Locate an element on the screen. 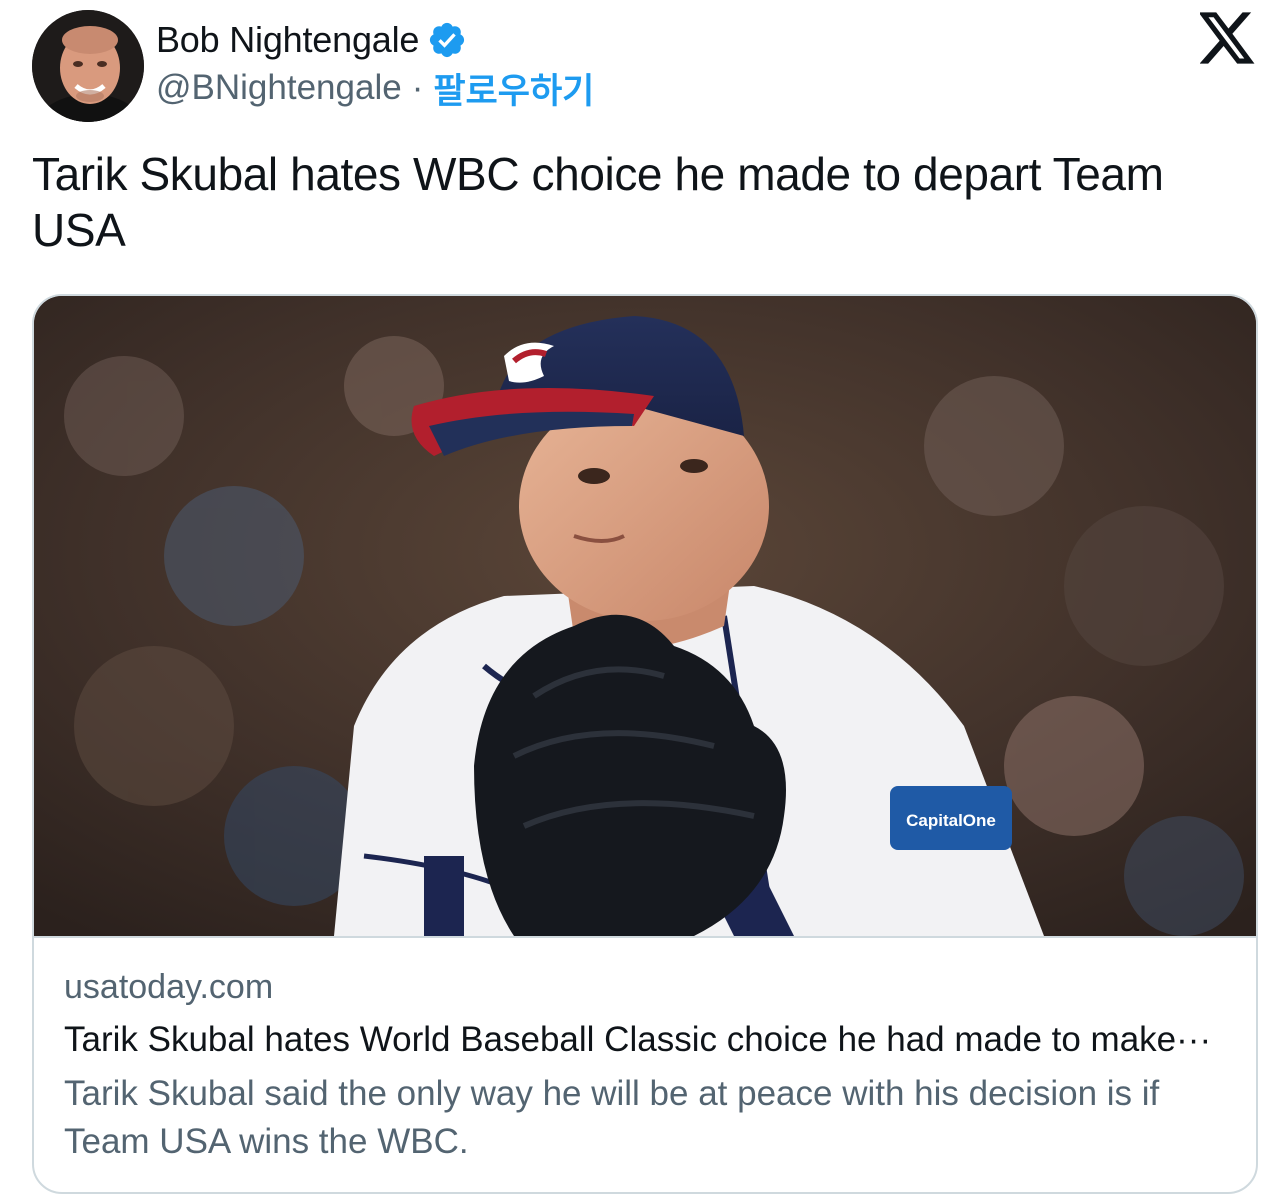 This screenshot has height=1198, width=1280. sponsor-patch-text: CapitalOne is located at coordinates (951, 820).